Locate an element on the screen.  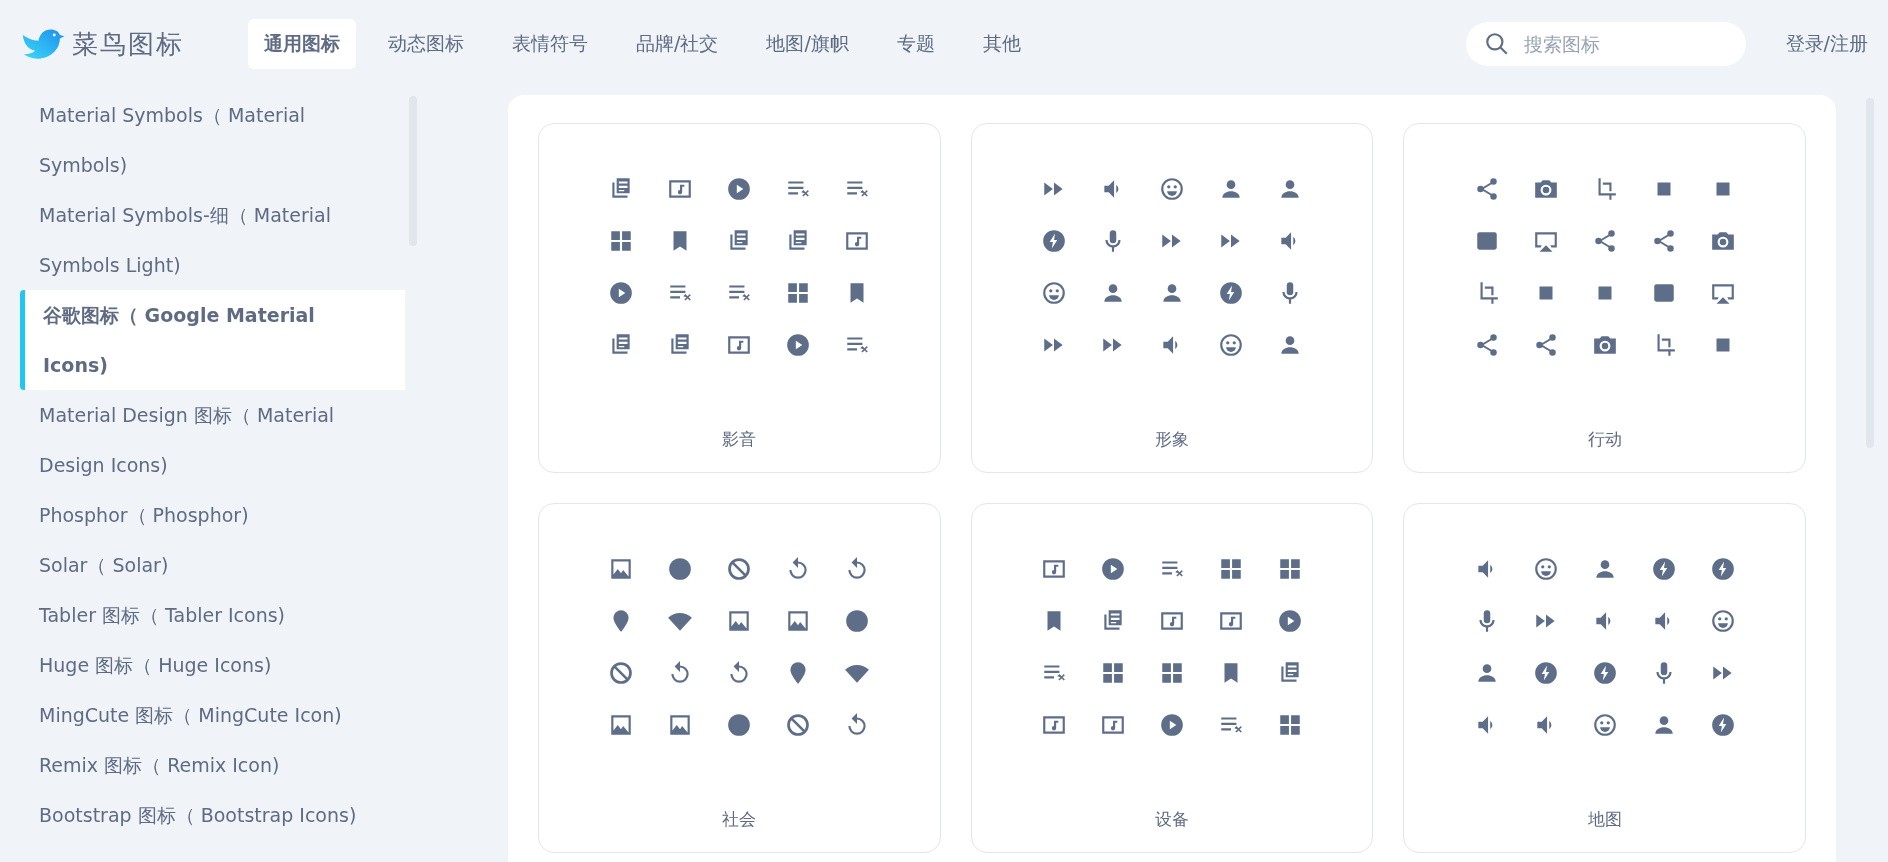
bird-logo-icon is located at coordinates (43, 44).